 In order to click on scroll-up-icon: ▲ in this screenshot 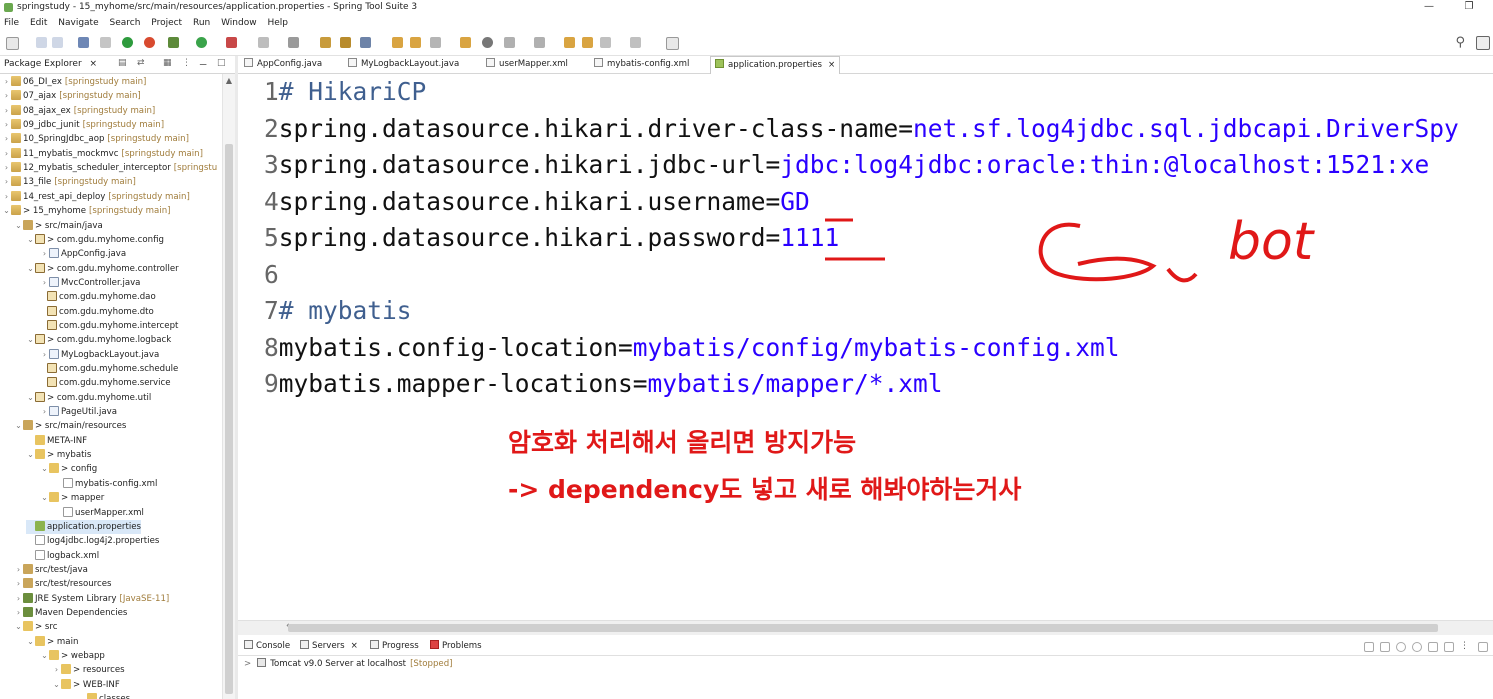, I will do `click(229, 80)`.